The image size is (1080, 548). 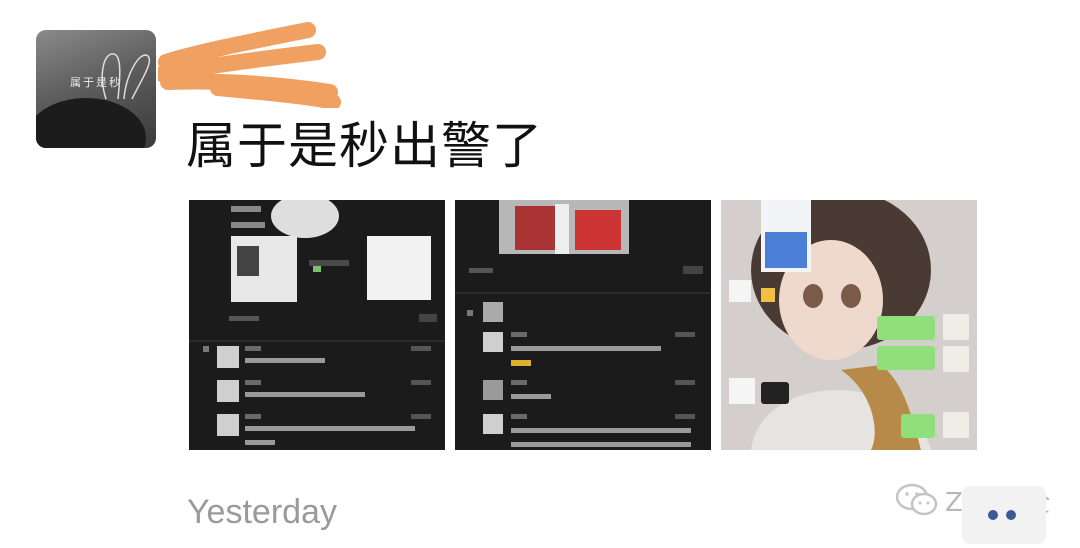 I want to click on anime-chat-graphic, so click(x=849, y=325).